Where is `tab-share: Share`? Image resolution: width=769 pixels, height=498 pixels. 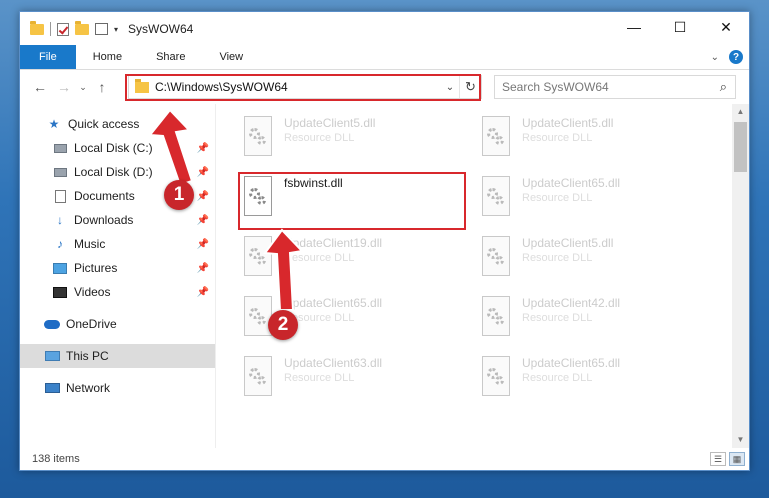
tab-share: Share is located at coordinates (170, 57).